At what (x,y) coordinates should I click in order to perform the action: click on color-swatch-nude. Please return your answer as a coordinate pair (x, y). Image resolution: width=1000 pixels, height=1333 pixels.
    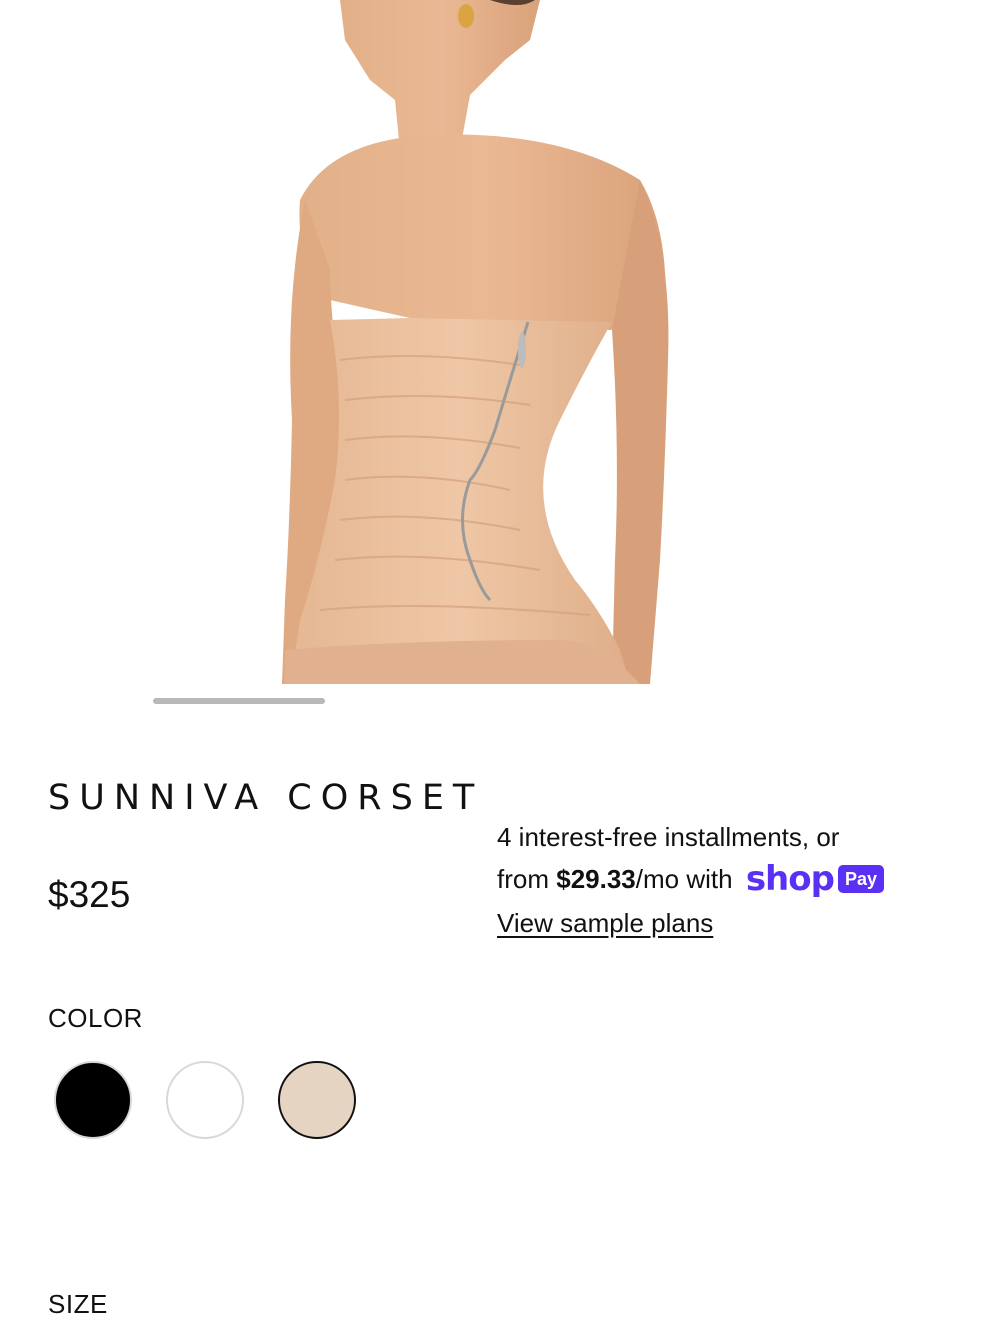
    Looking at the image, I should click on (317, 1100).